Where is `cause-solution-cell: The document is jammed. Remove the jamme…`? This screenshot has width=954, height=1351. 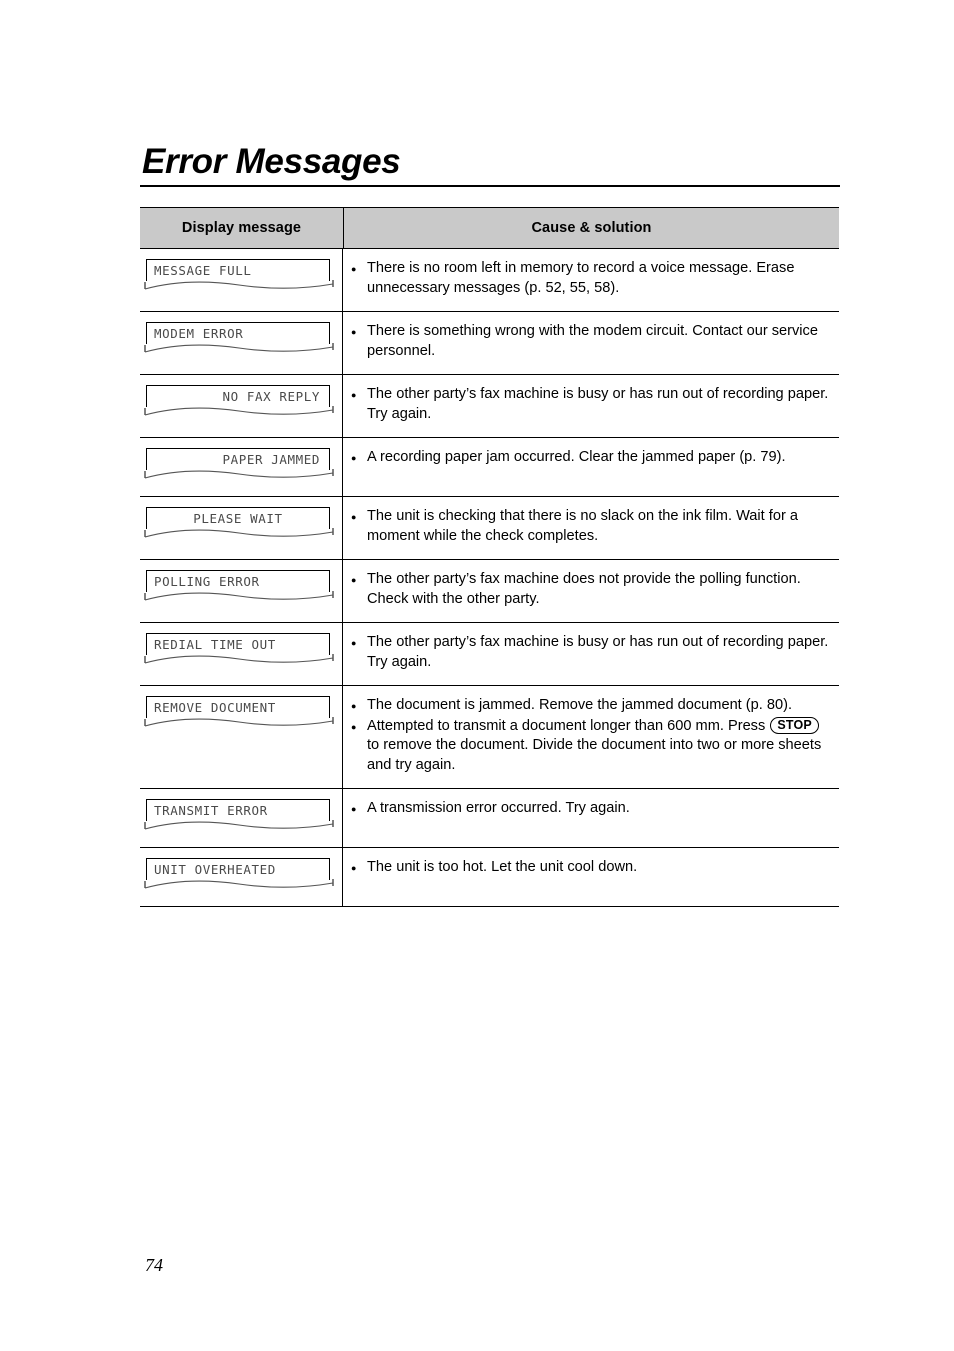 cause-solution-cell: The document is jammed. Remove the jamme… is located at coordinates (591, 737).